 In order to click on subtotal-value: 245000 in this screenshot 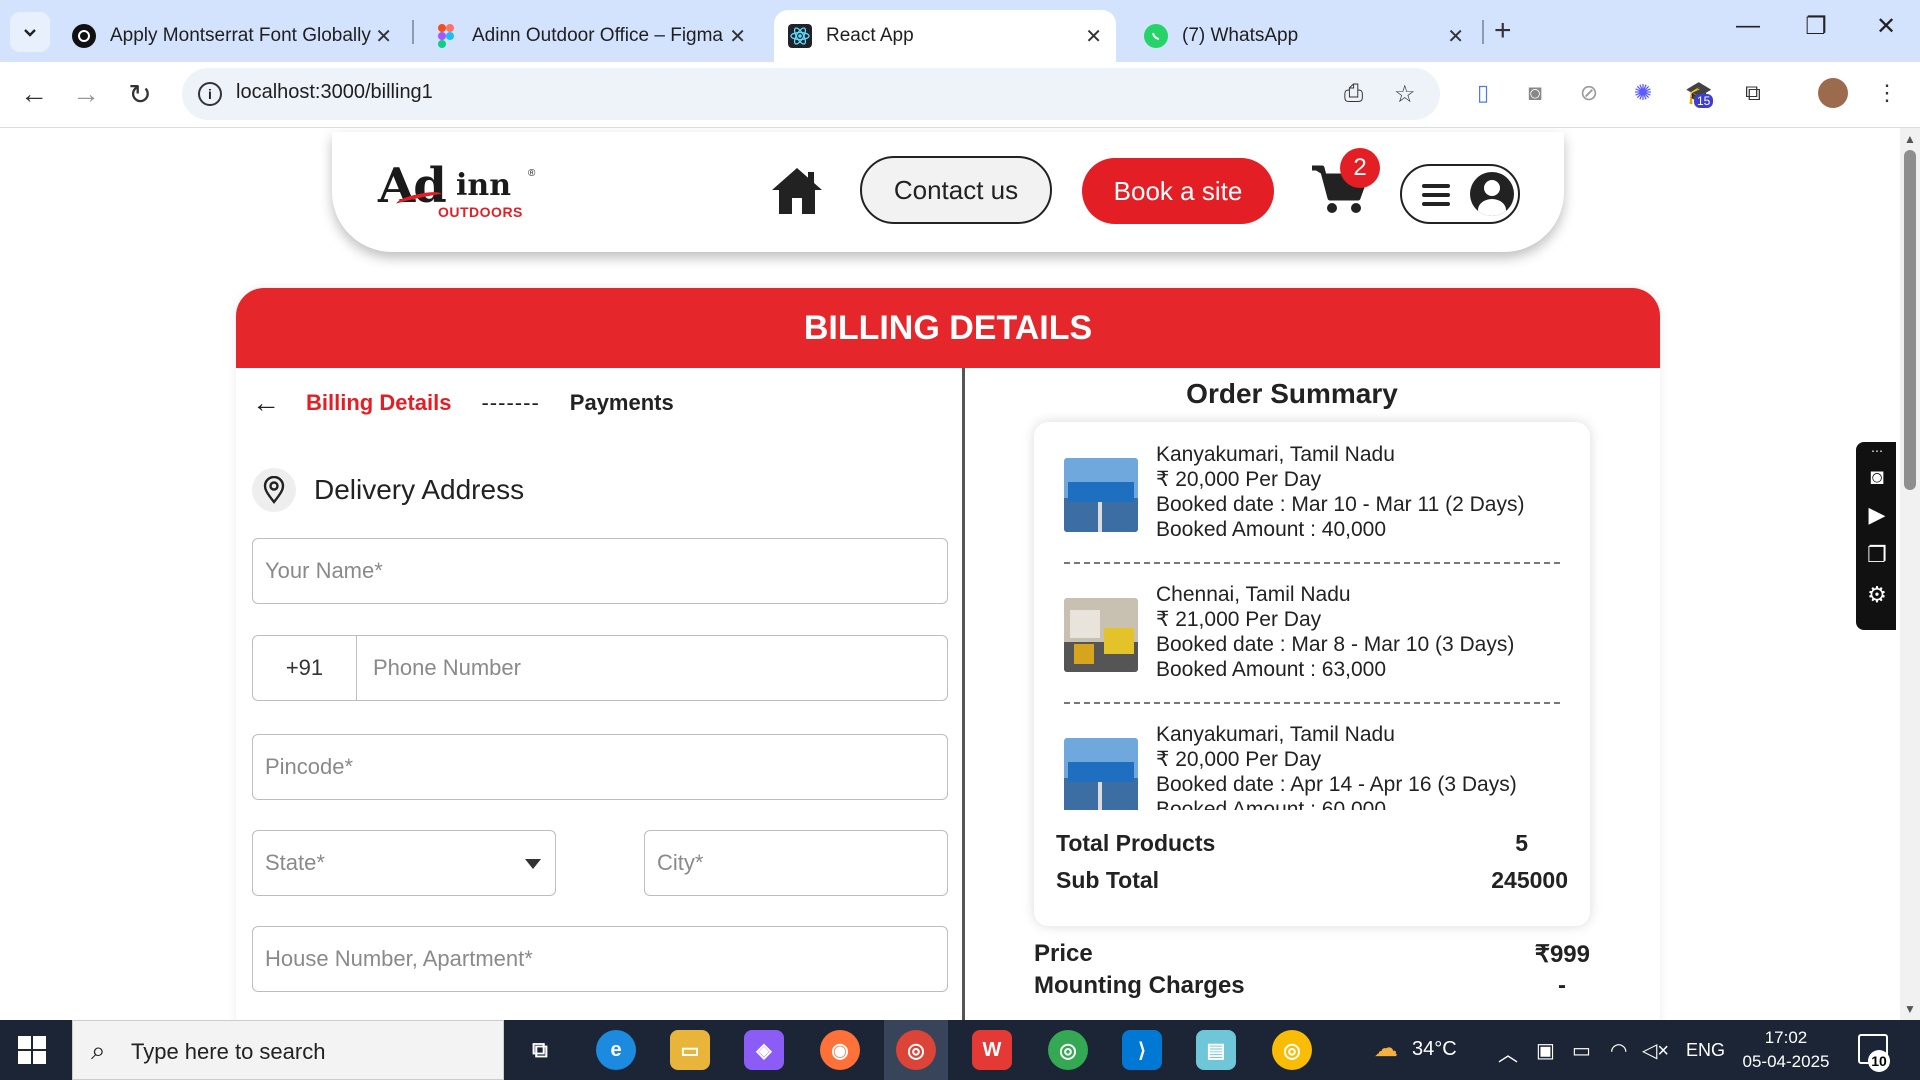, I will do `click(1529, 880)`.